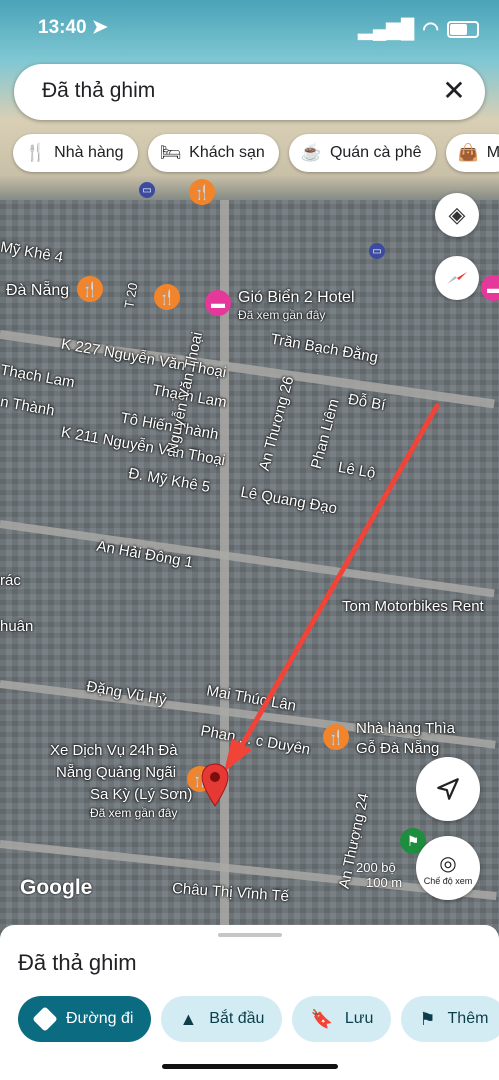 The height and width of the screenshot is (1080, 499). I want to click on directions-button: Đường đi, so click(85, 1019).